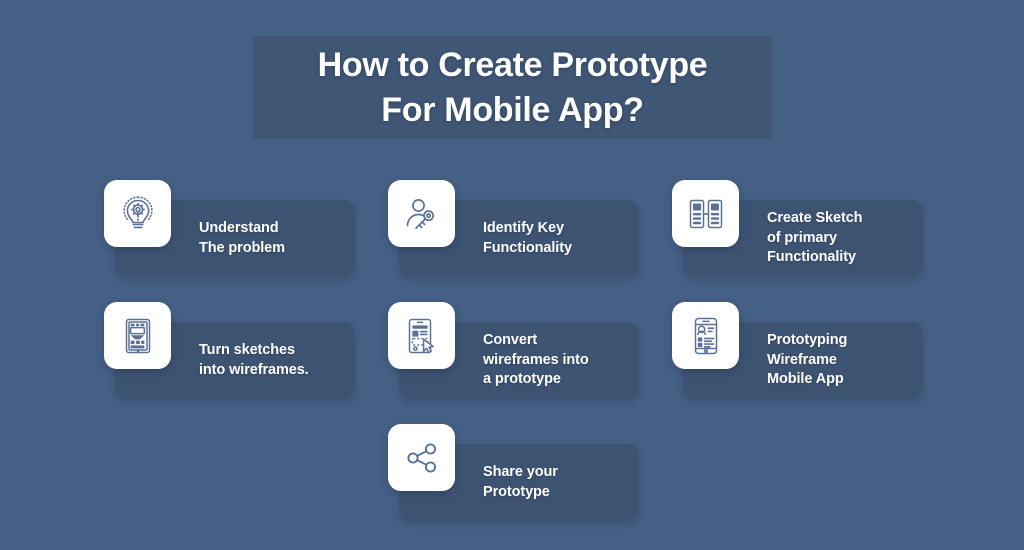 The height and width of the screenshot is (550, 1024). I want to click on step-card-7: Share your Prototype, so click(513, 472).